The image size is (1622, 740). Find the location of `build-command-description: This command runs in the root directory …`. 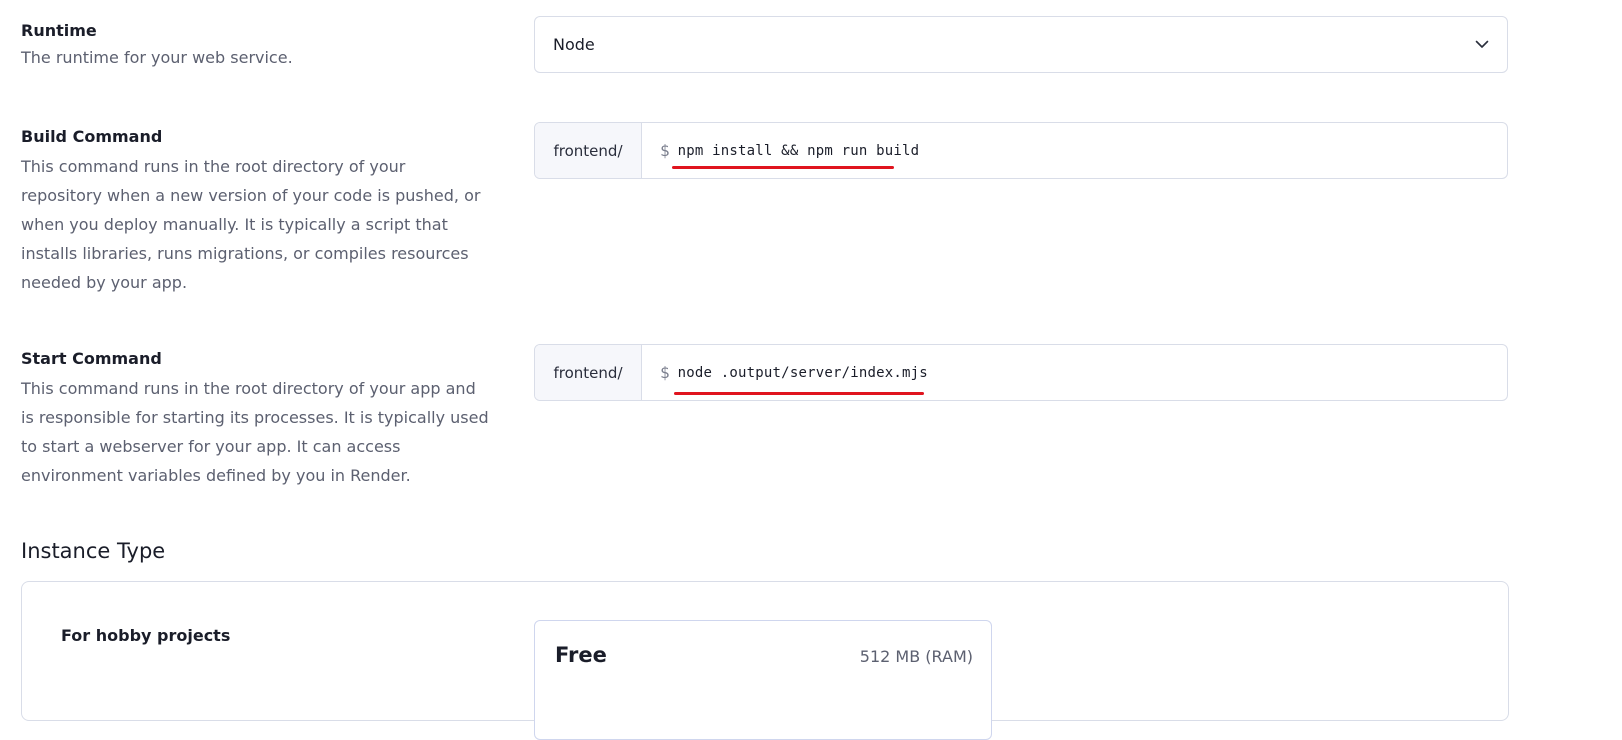

build-command-description: This command runs in the root directory … is located at coordinates (251, 224).